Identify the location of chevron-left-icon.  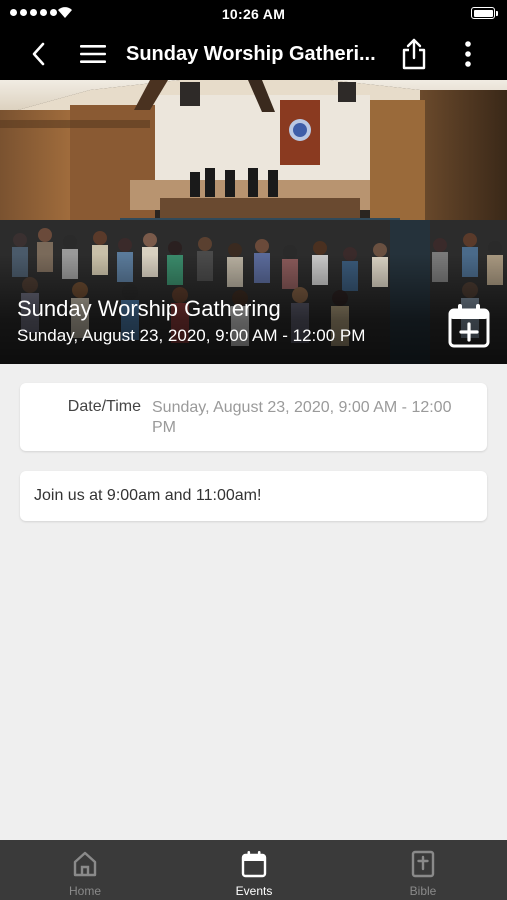
(38, 54).